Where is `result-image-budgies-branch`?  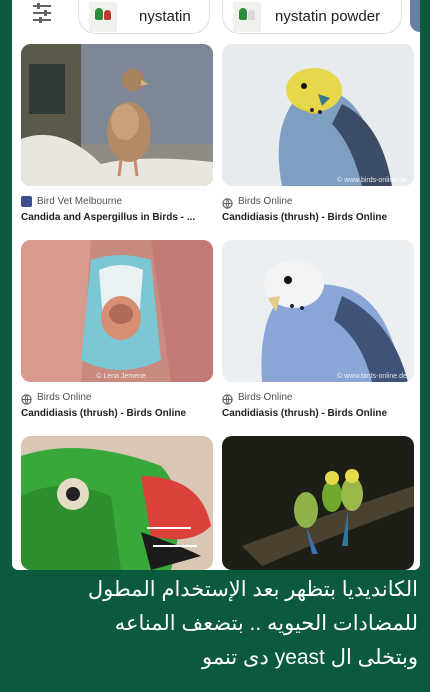
result-image-budgies-branch is located at coordinates (318, 503).